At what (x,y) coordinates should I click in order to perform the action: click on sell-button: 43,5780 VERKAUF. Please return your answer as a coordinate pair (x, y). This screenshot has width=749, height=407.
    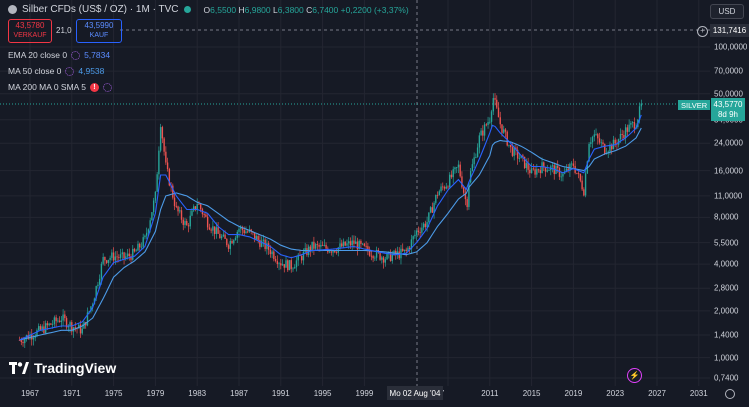
    Looking at the image, I should click on (30, 31).